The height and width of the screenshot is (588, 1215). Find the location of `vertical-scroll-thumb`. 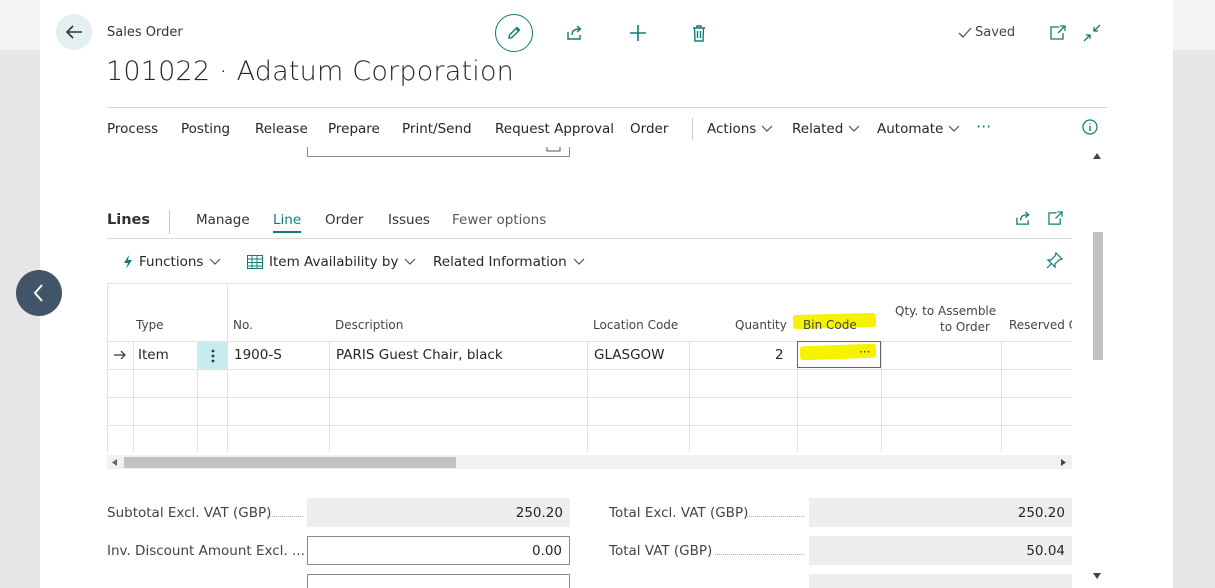

vertical-scroll-thumb is located at coordinates (1098, 296).